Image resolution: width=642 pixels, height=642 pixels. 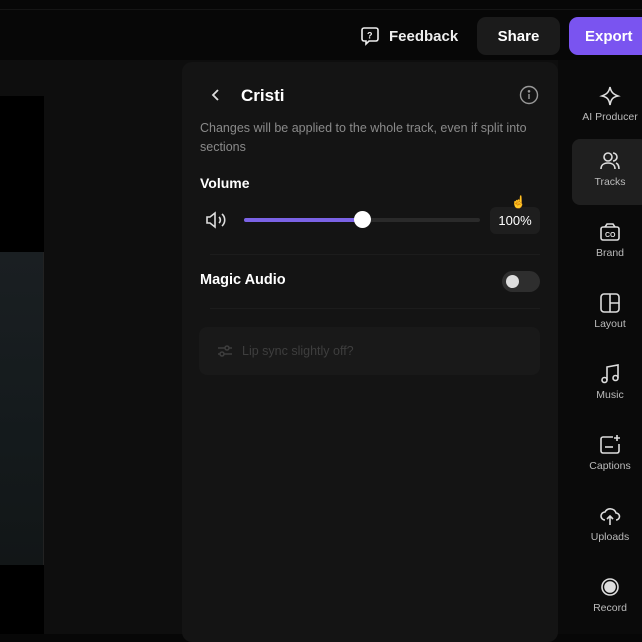 I want to click on sidebar-item-music: Music, so click(x=607, y=385).